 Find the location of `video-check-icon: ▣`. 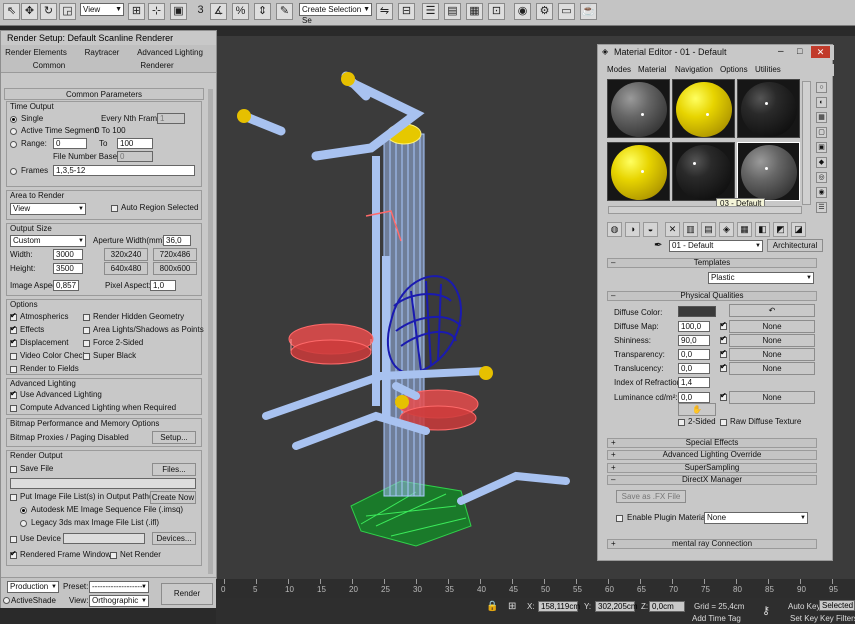

video-check-icon: ▣ is located at coordinates (821, 147).